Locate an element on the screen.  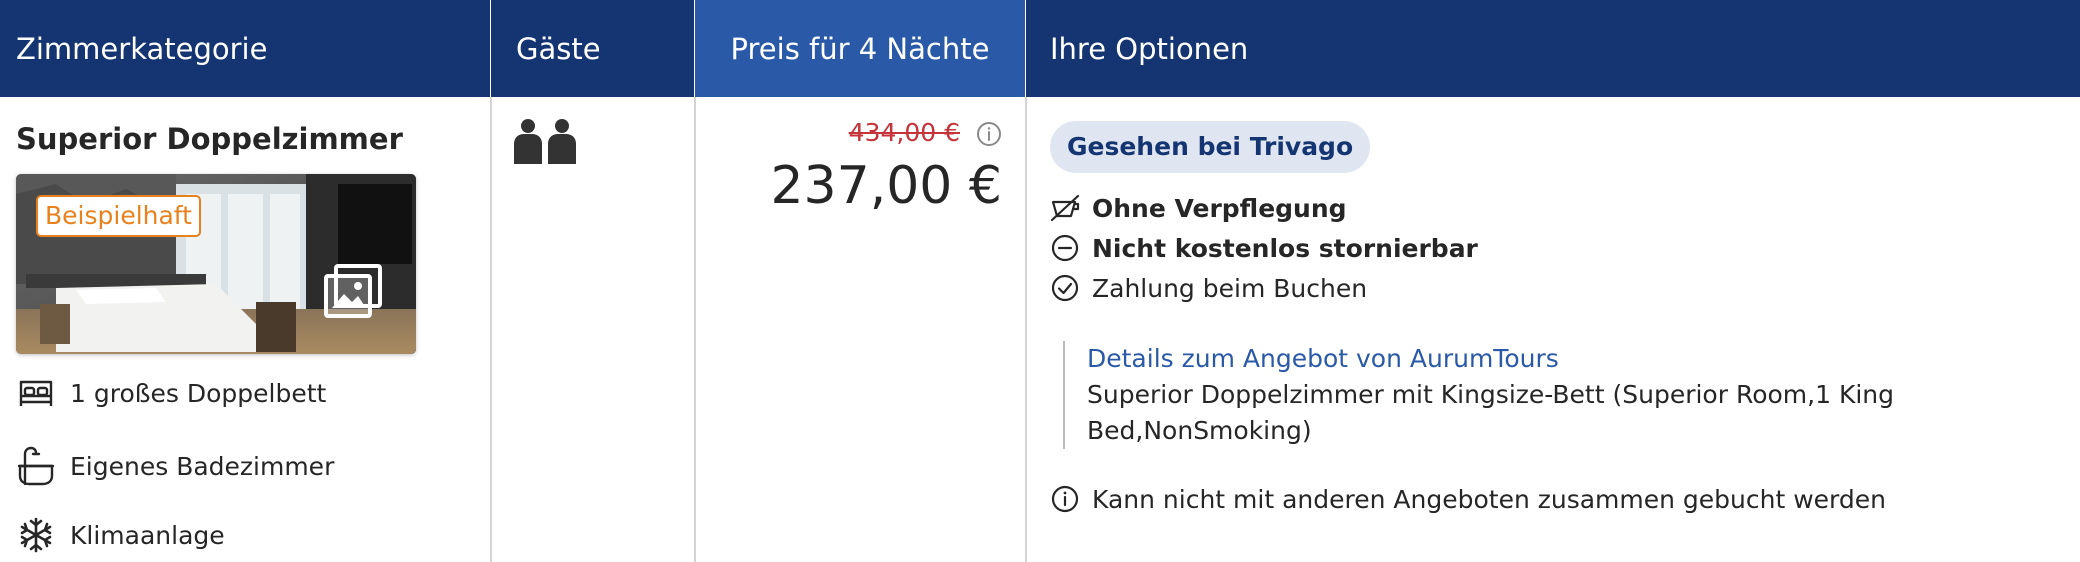
two-persons-icon is located at coordinates (547, 141).